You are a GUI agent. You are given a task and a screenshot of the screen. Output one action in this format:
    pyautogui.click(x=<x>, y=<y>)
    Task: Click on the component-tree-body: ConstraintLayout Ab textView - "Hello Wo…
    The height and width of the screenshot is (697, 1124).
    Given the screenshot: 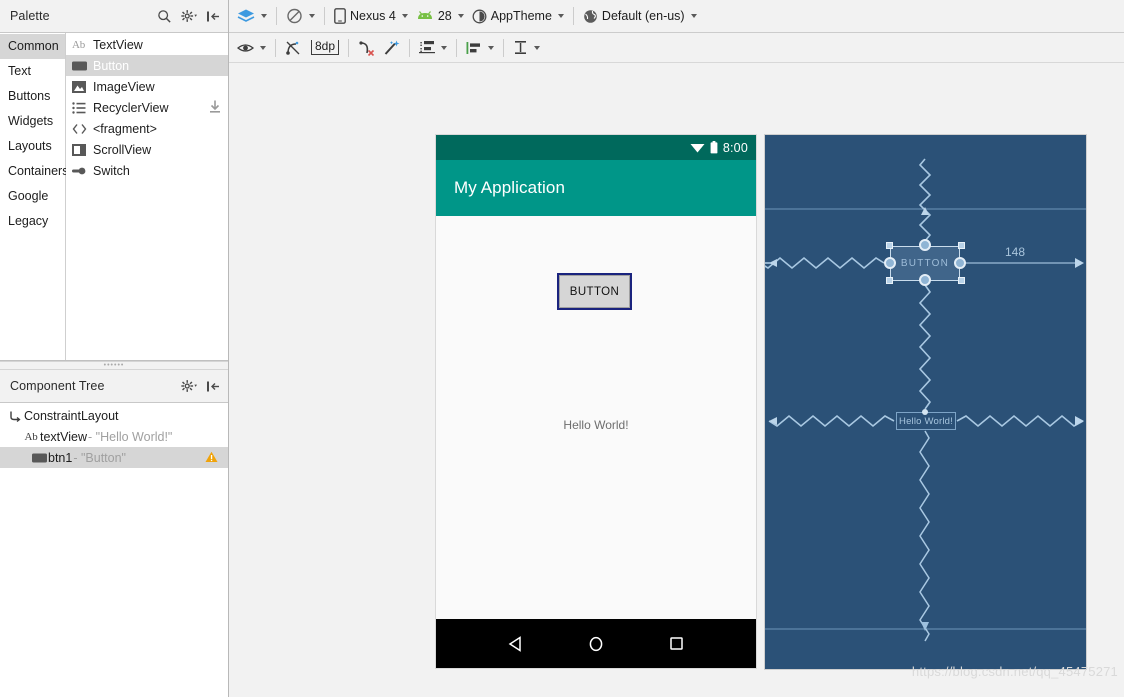 What is the action you would take?
    pyautogui.click(x=114, y=550)
    